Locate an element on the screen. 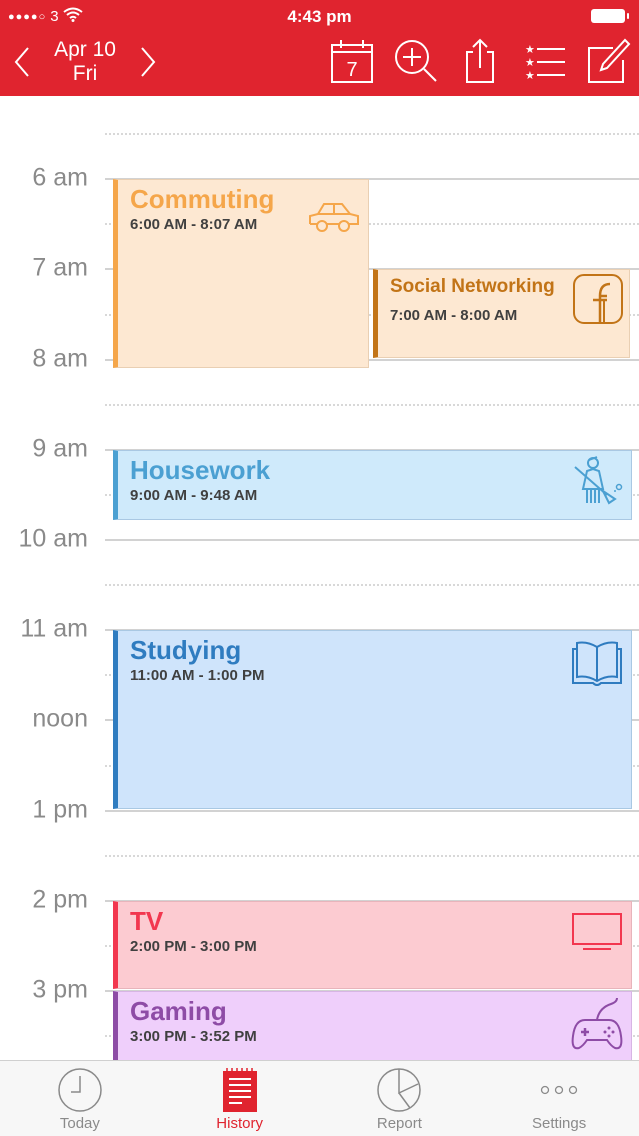 The width and height of the screenshot is (639, 1136). tab-today: Today is located at coordinates (80, 1098).